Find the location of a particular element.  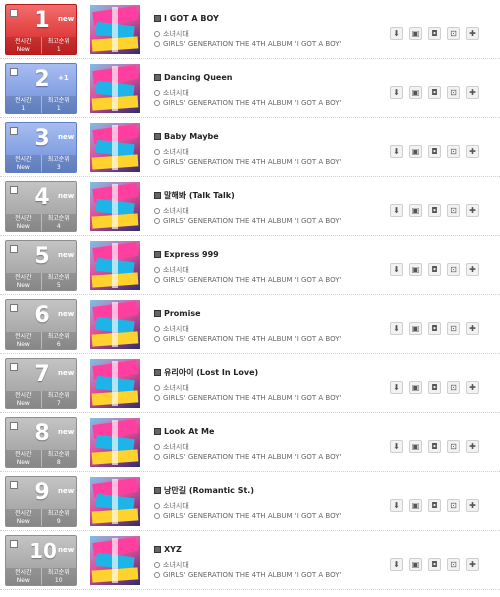

song-title: Express 999 is located at coordinates (191, 254).